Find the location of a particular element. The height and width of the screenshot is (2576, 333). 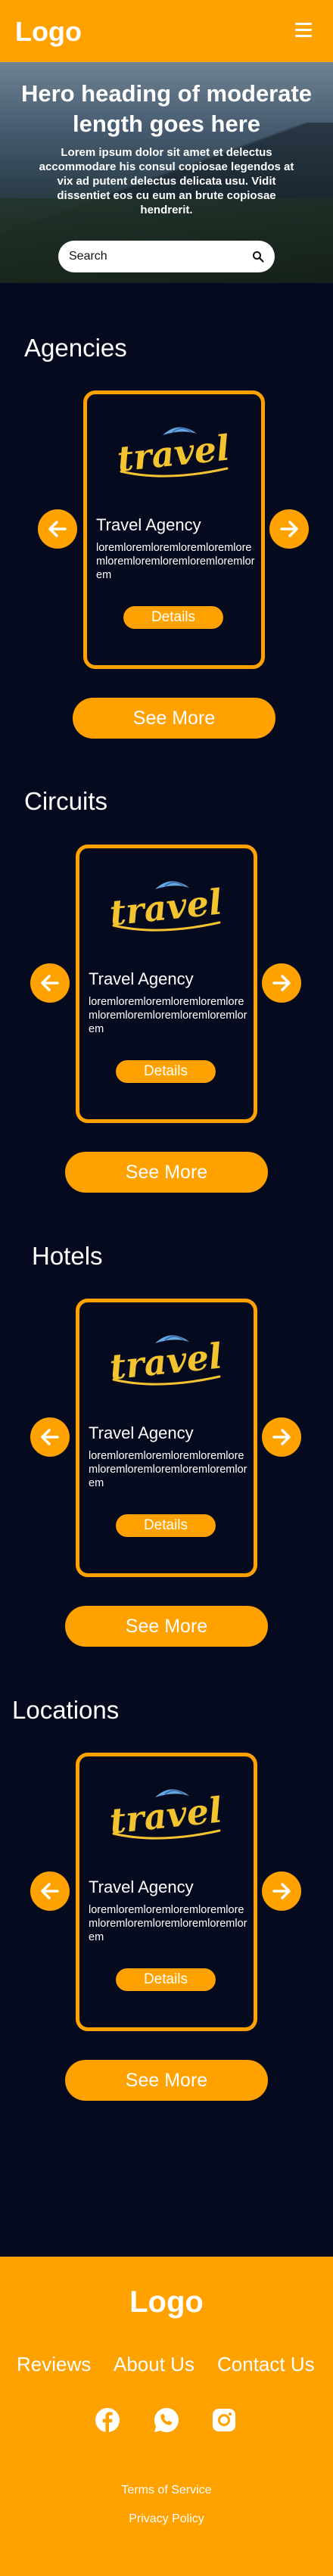

search-icon is located at coordinates (258, 256).